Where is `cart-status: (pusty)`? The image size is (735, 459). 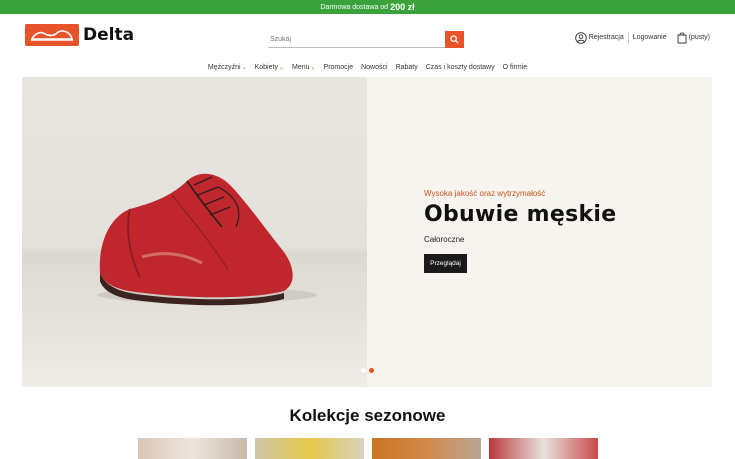 cart-status: (pusty) is located at coordinates (699, 37).